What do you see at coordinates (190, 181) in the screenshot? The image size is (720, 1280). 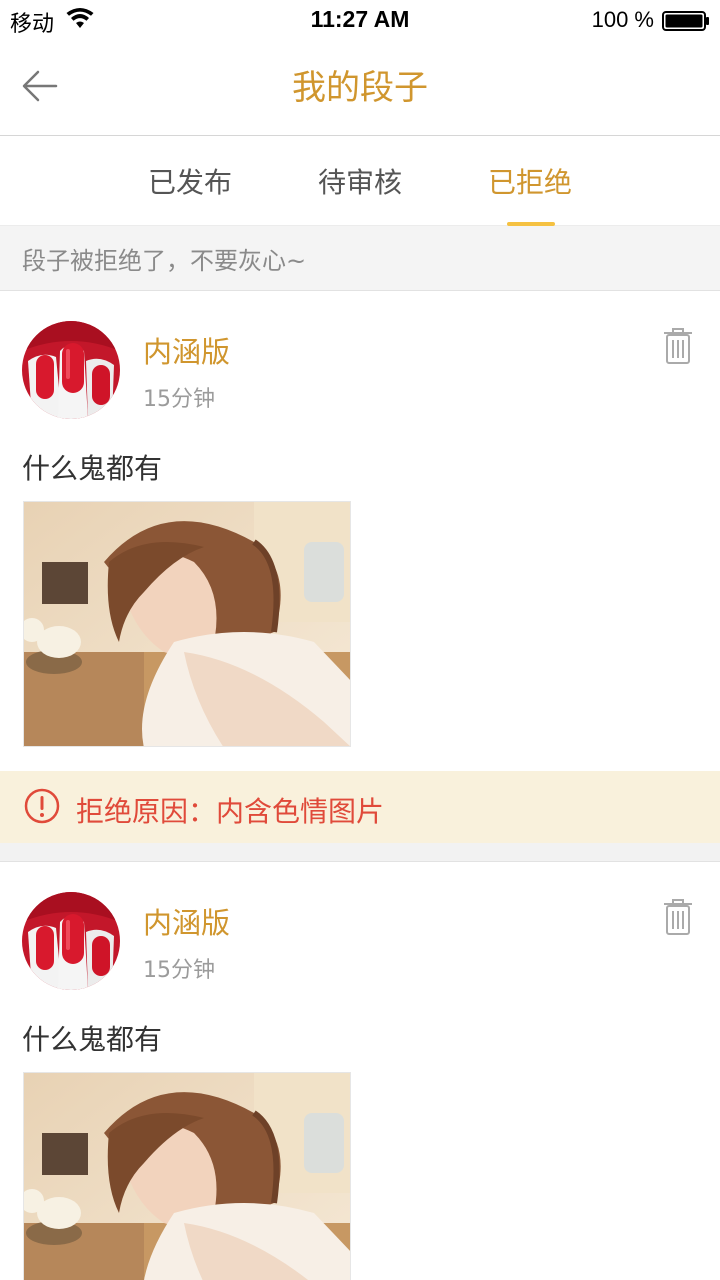 I see `tab-published: 已发布` at bounding box center [190, 181].